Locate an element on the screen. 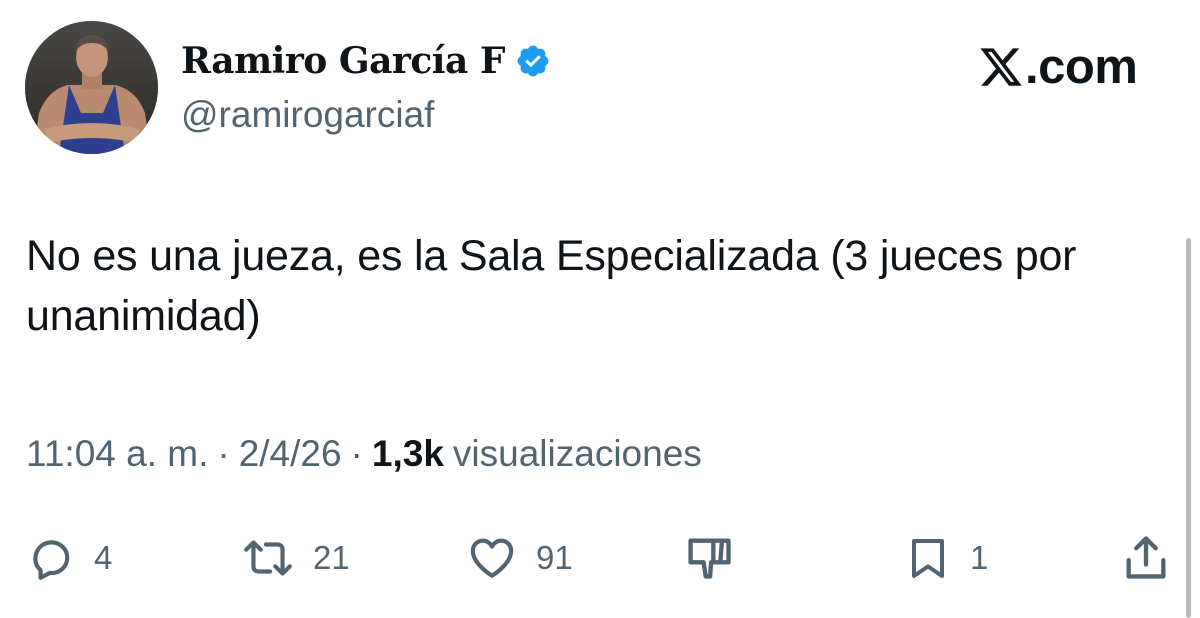 The height and width of the screenshot is (618, 1200). repost-count: 21 is located at coordinates (331, 557).